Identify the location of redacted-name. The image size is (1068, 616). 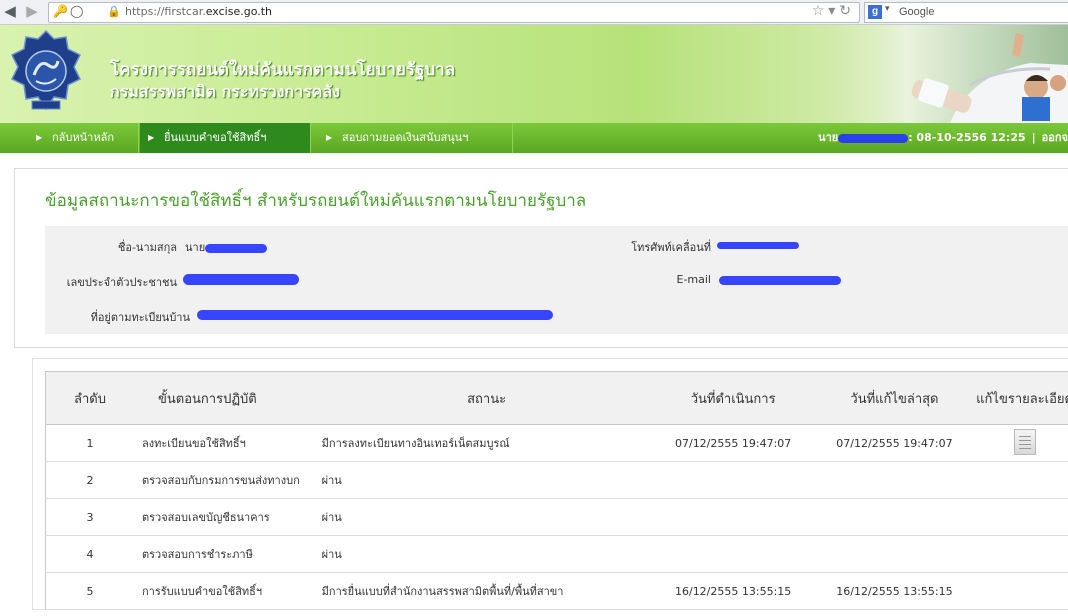
(236, 248).